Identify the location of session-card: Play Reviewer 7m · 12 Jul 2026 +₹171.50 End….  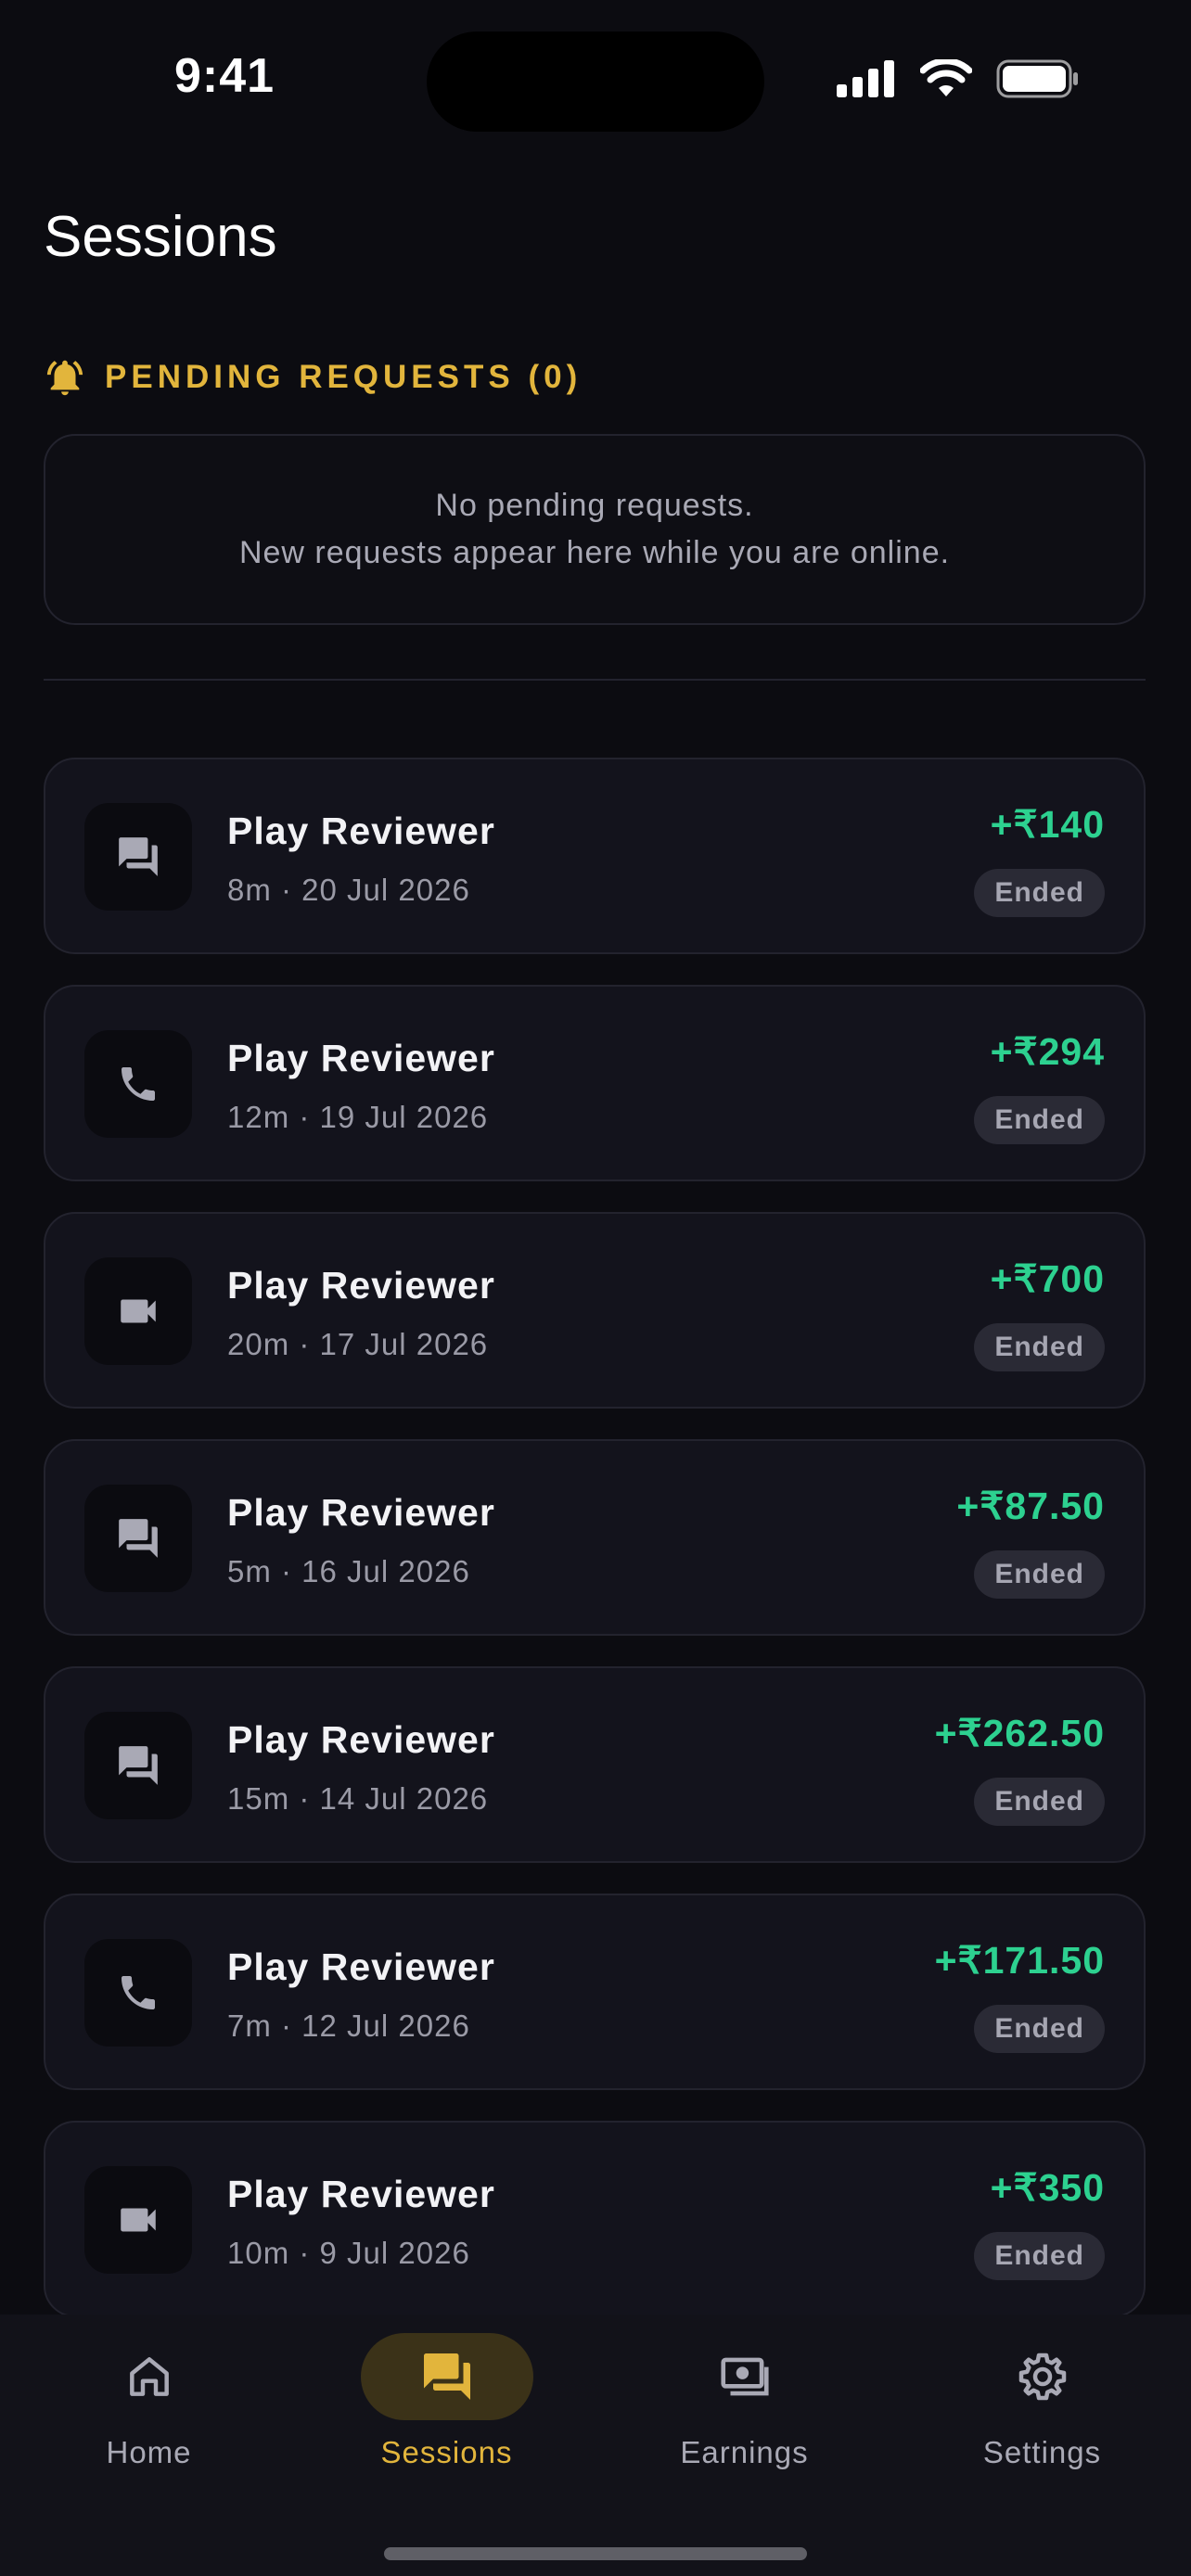
(595, 1992).